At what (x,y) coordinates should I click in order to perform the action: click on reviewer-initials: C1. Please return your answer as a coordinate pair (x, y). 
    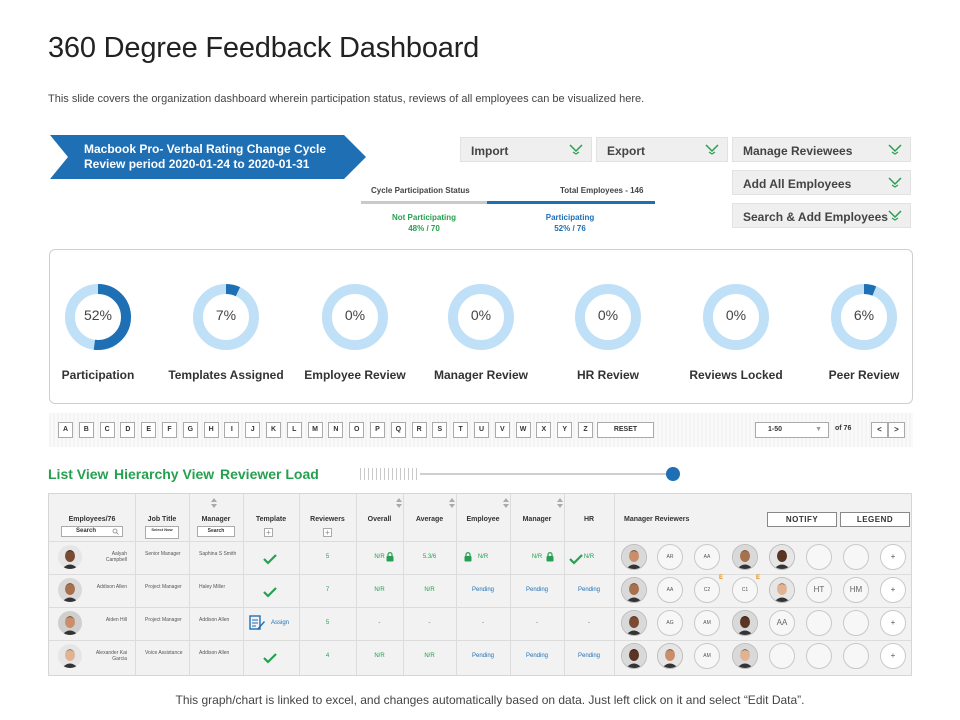
    Looking at the image, I should click on (745, 590).